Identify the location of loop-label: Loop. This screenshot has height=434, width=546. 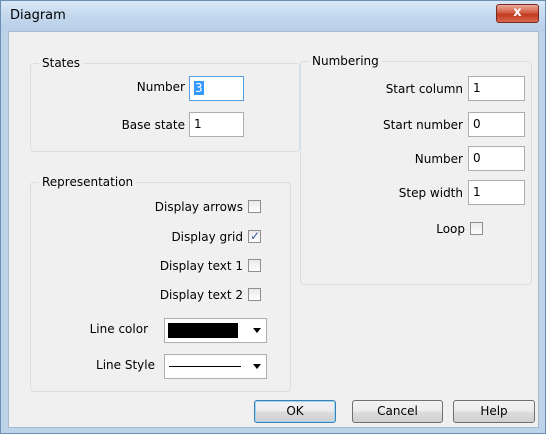
(450, 229).